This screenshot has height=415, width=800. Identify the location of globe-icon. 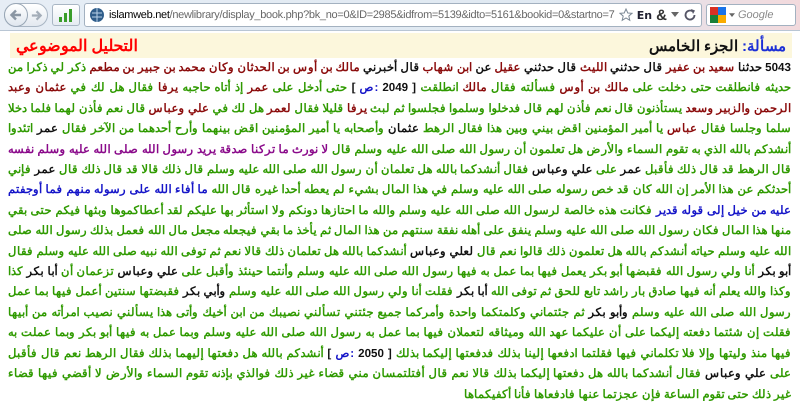
(97, 15).